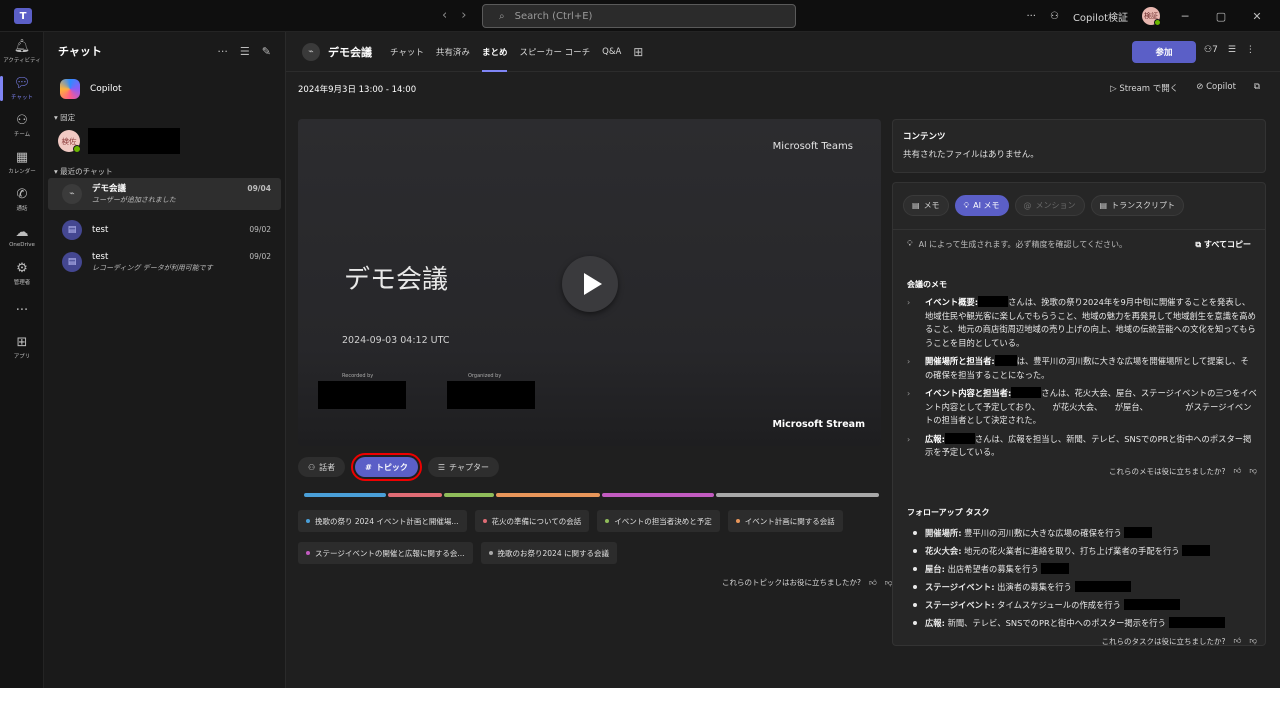  What do you see at coordinates (1137, 205) in the screenshot?
I see `tab-transcript: ▤ トランスクリプト` at bounding box center [1137, 205].